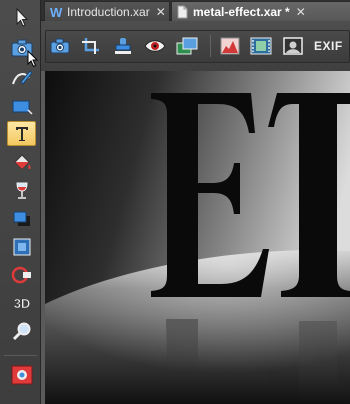 The image size is (350, 404). I want to click on clone-stamp-button, so click(123, 46).